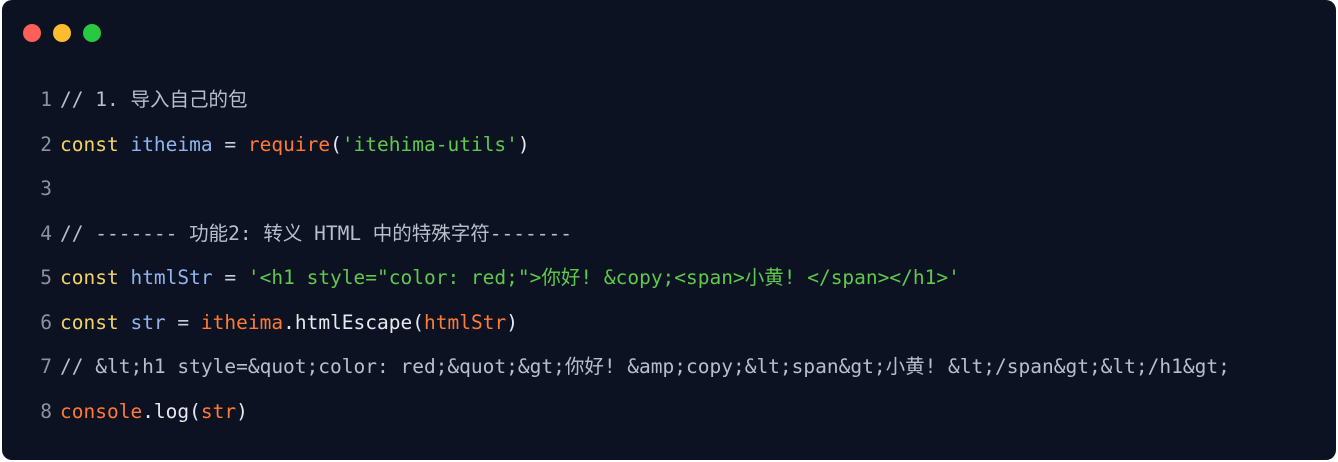 The image size is (1338, 462). What do you see at coordinates (92, 33) in the screenshot?
I see `maximize-window-button` at bounding box center [92, 33].